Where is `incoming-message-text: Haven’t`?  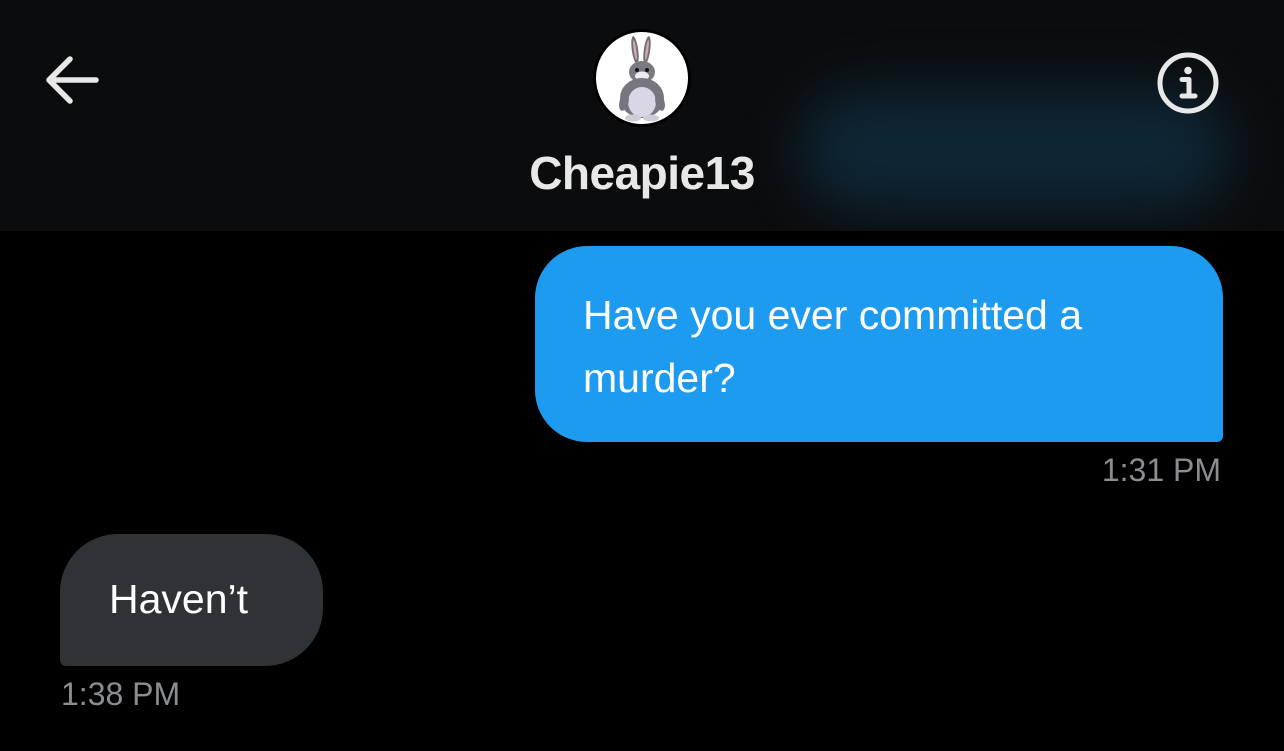
incoming-message-text: Haven’t is located at coordinates (179, 599).